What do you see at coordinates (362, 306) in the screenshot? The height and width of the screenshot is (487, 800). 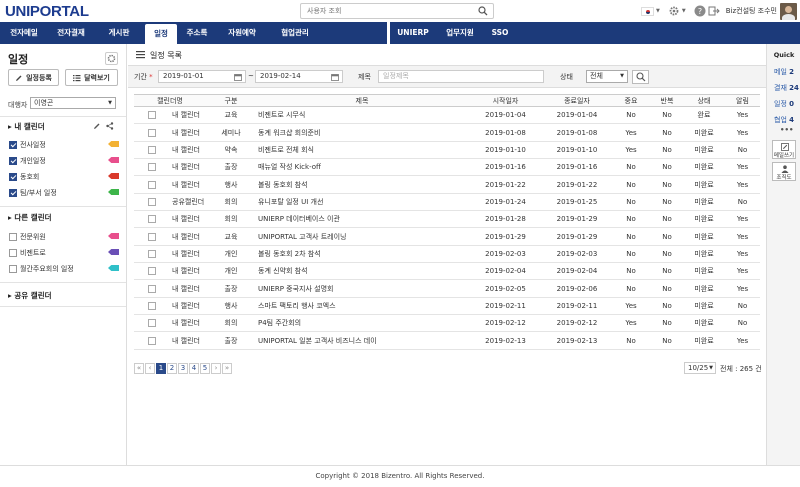 I see `title-cell: 스마트 팩토리 행사 코엑스` at bounding box center [362, 306].